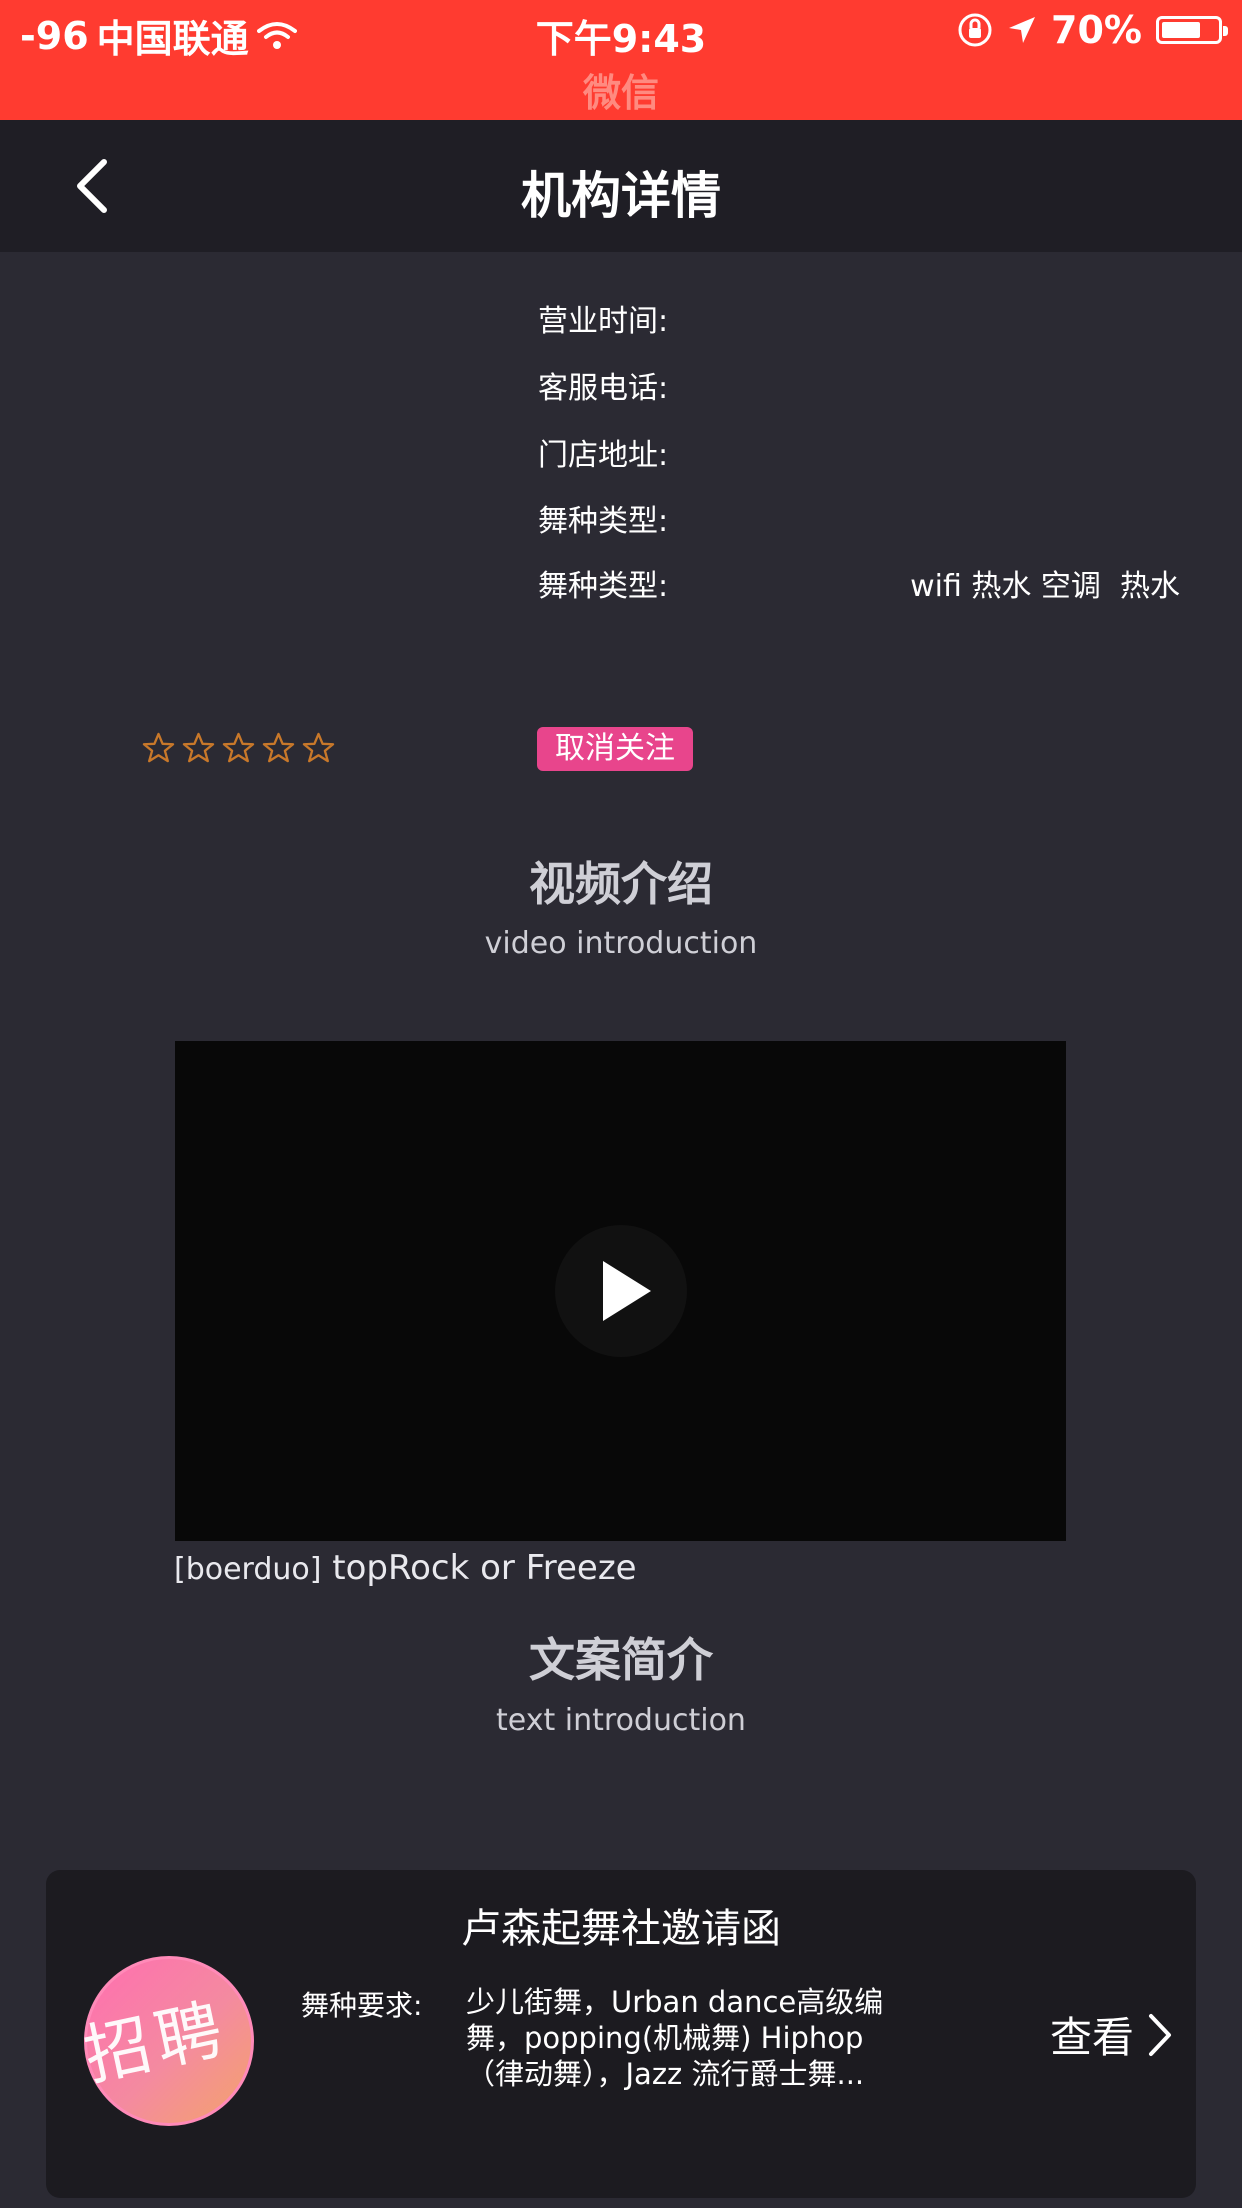 This screenshot has height=2208, width=1242. What do you see at coordinates (1022, 30) in the screenshot?
I see `location-icon` at bounding box center [1022, 30].